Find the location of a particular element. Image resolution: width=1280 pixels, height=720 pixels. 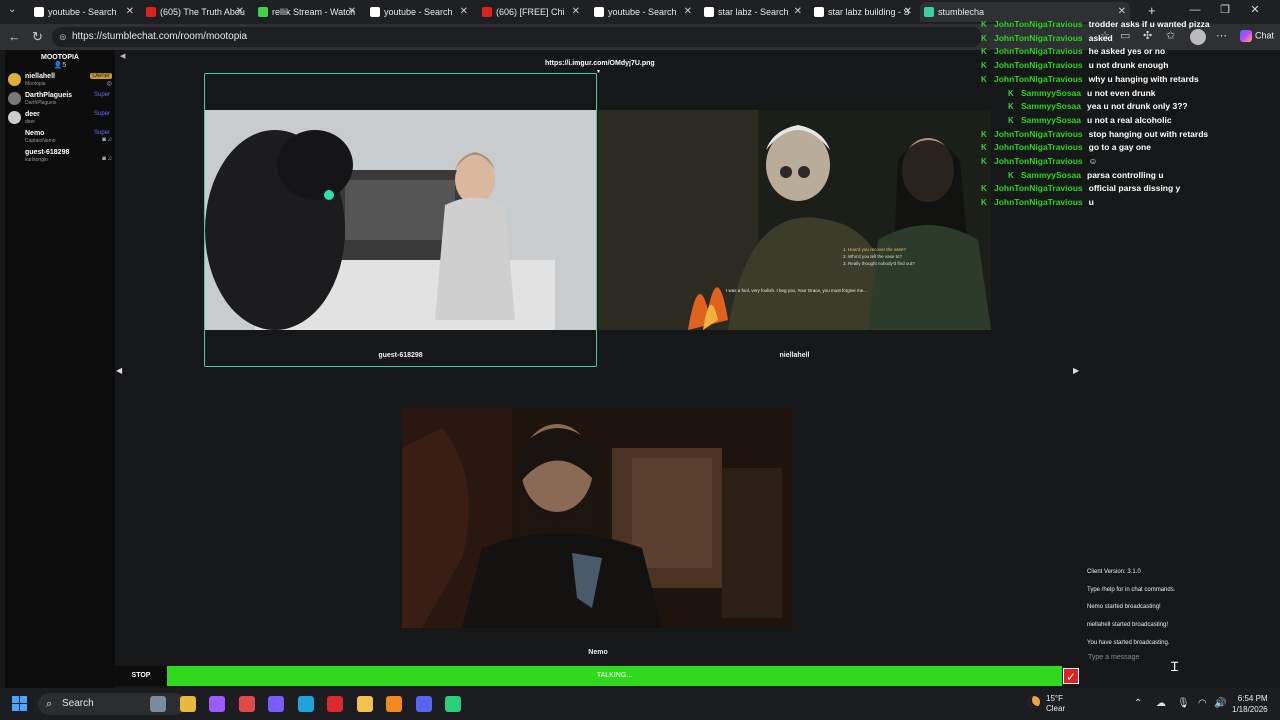

user-handle: DarthPlagueis is located at coordinates (41, 103).